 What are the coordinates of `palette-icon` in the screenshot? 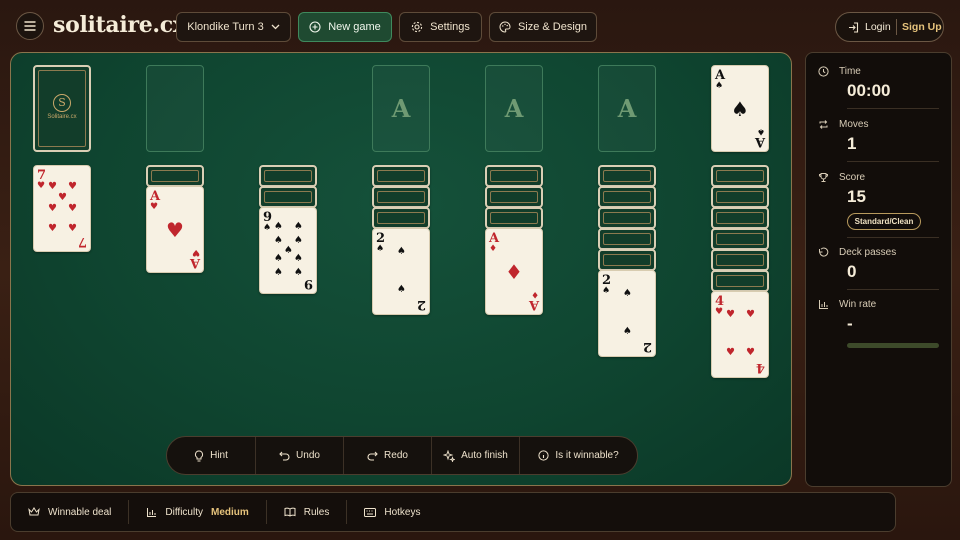 It's located at (505, 27).